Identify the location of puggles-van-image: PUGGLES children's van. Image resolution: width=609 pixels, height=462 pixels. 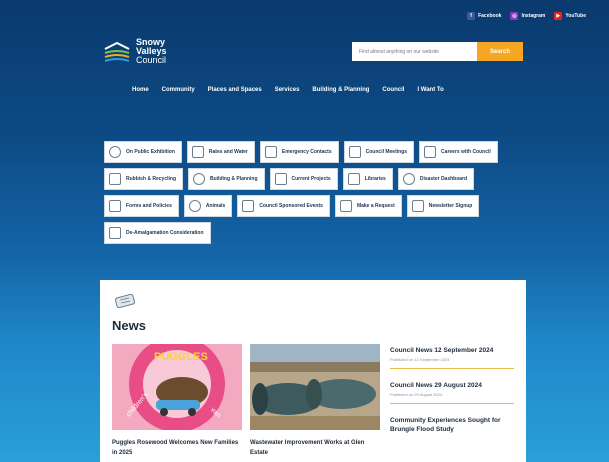
(177, 387).